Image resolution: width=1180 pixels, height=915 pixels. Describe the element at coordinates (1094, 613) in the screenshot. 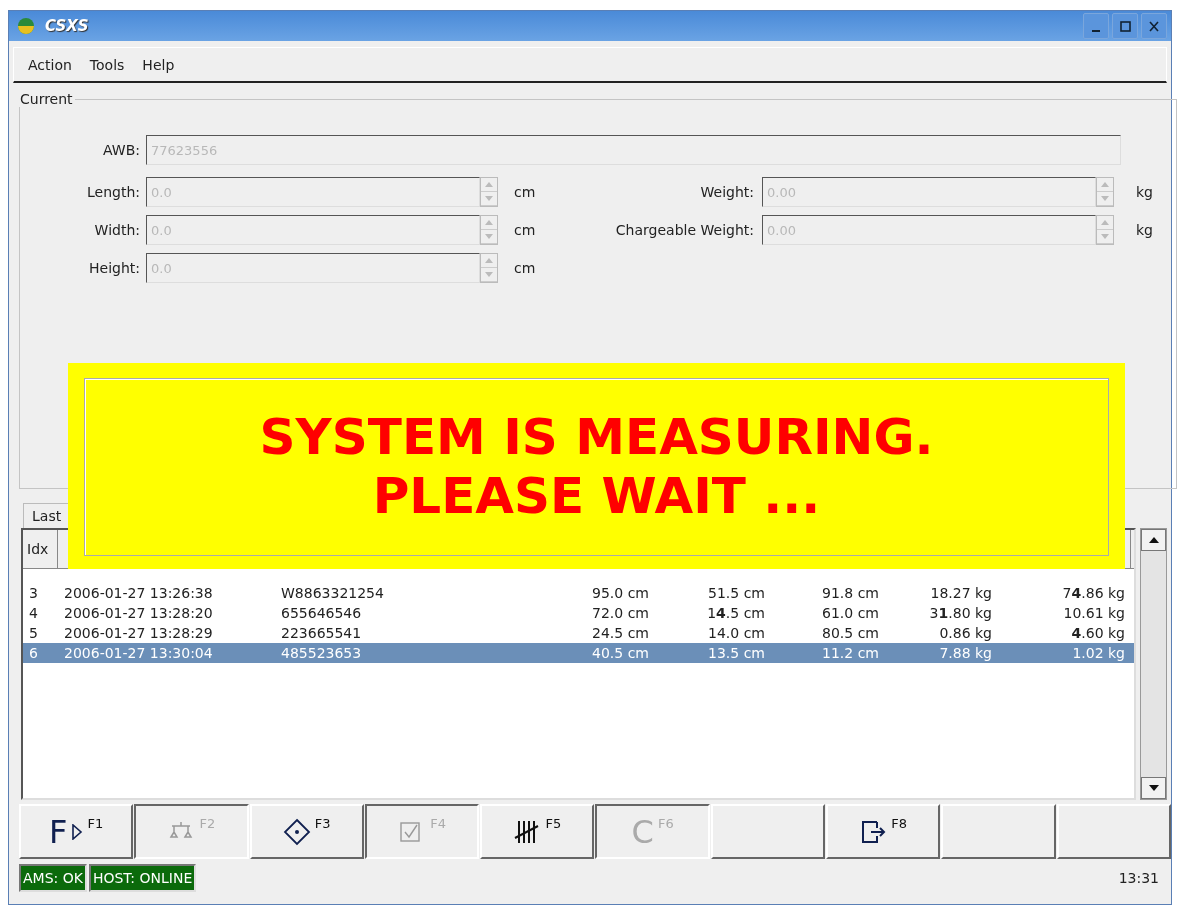

I see `table-cell-text: 10.61 kg` at that location.